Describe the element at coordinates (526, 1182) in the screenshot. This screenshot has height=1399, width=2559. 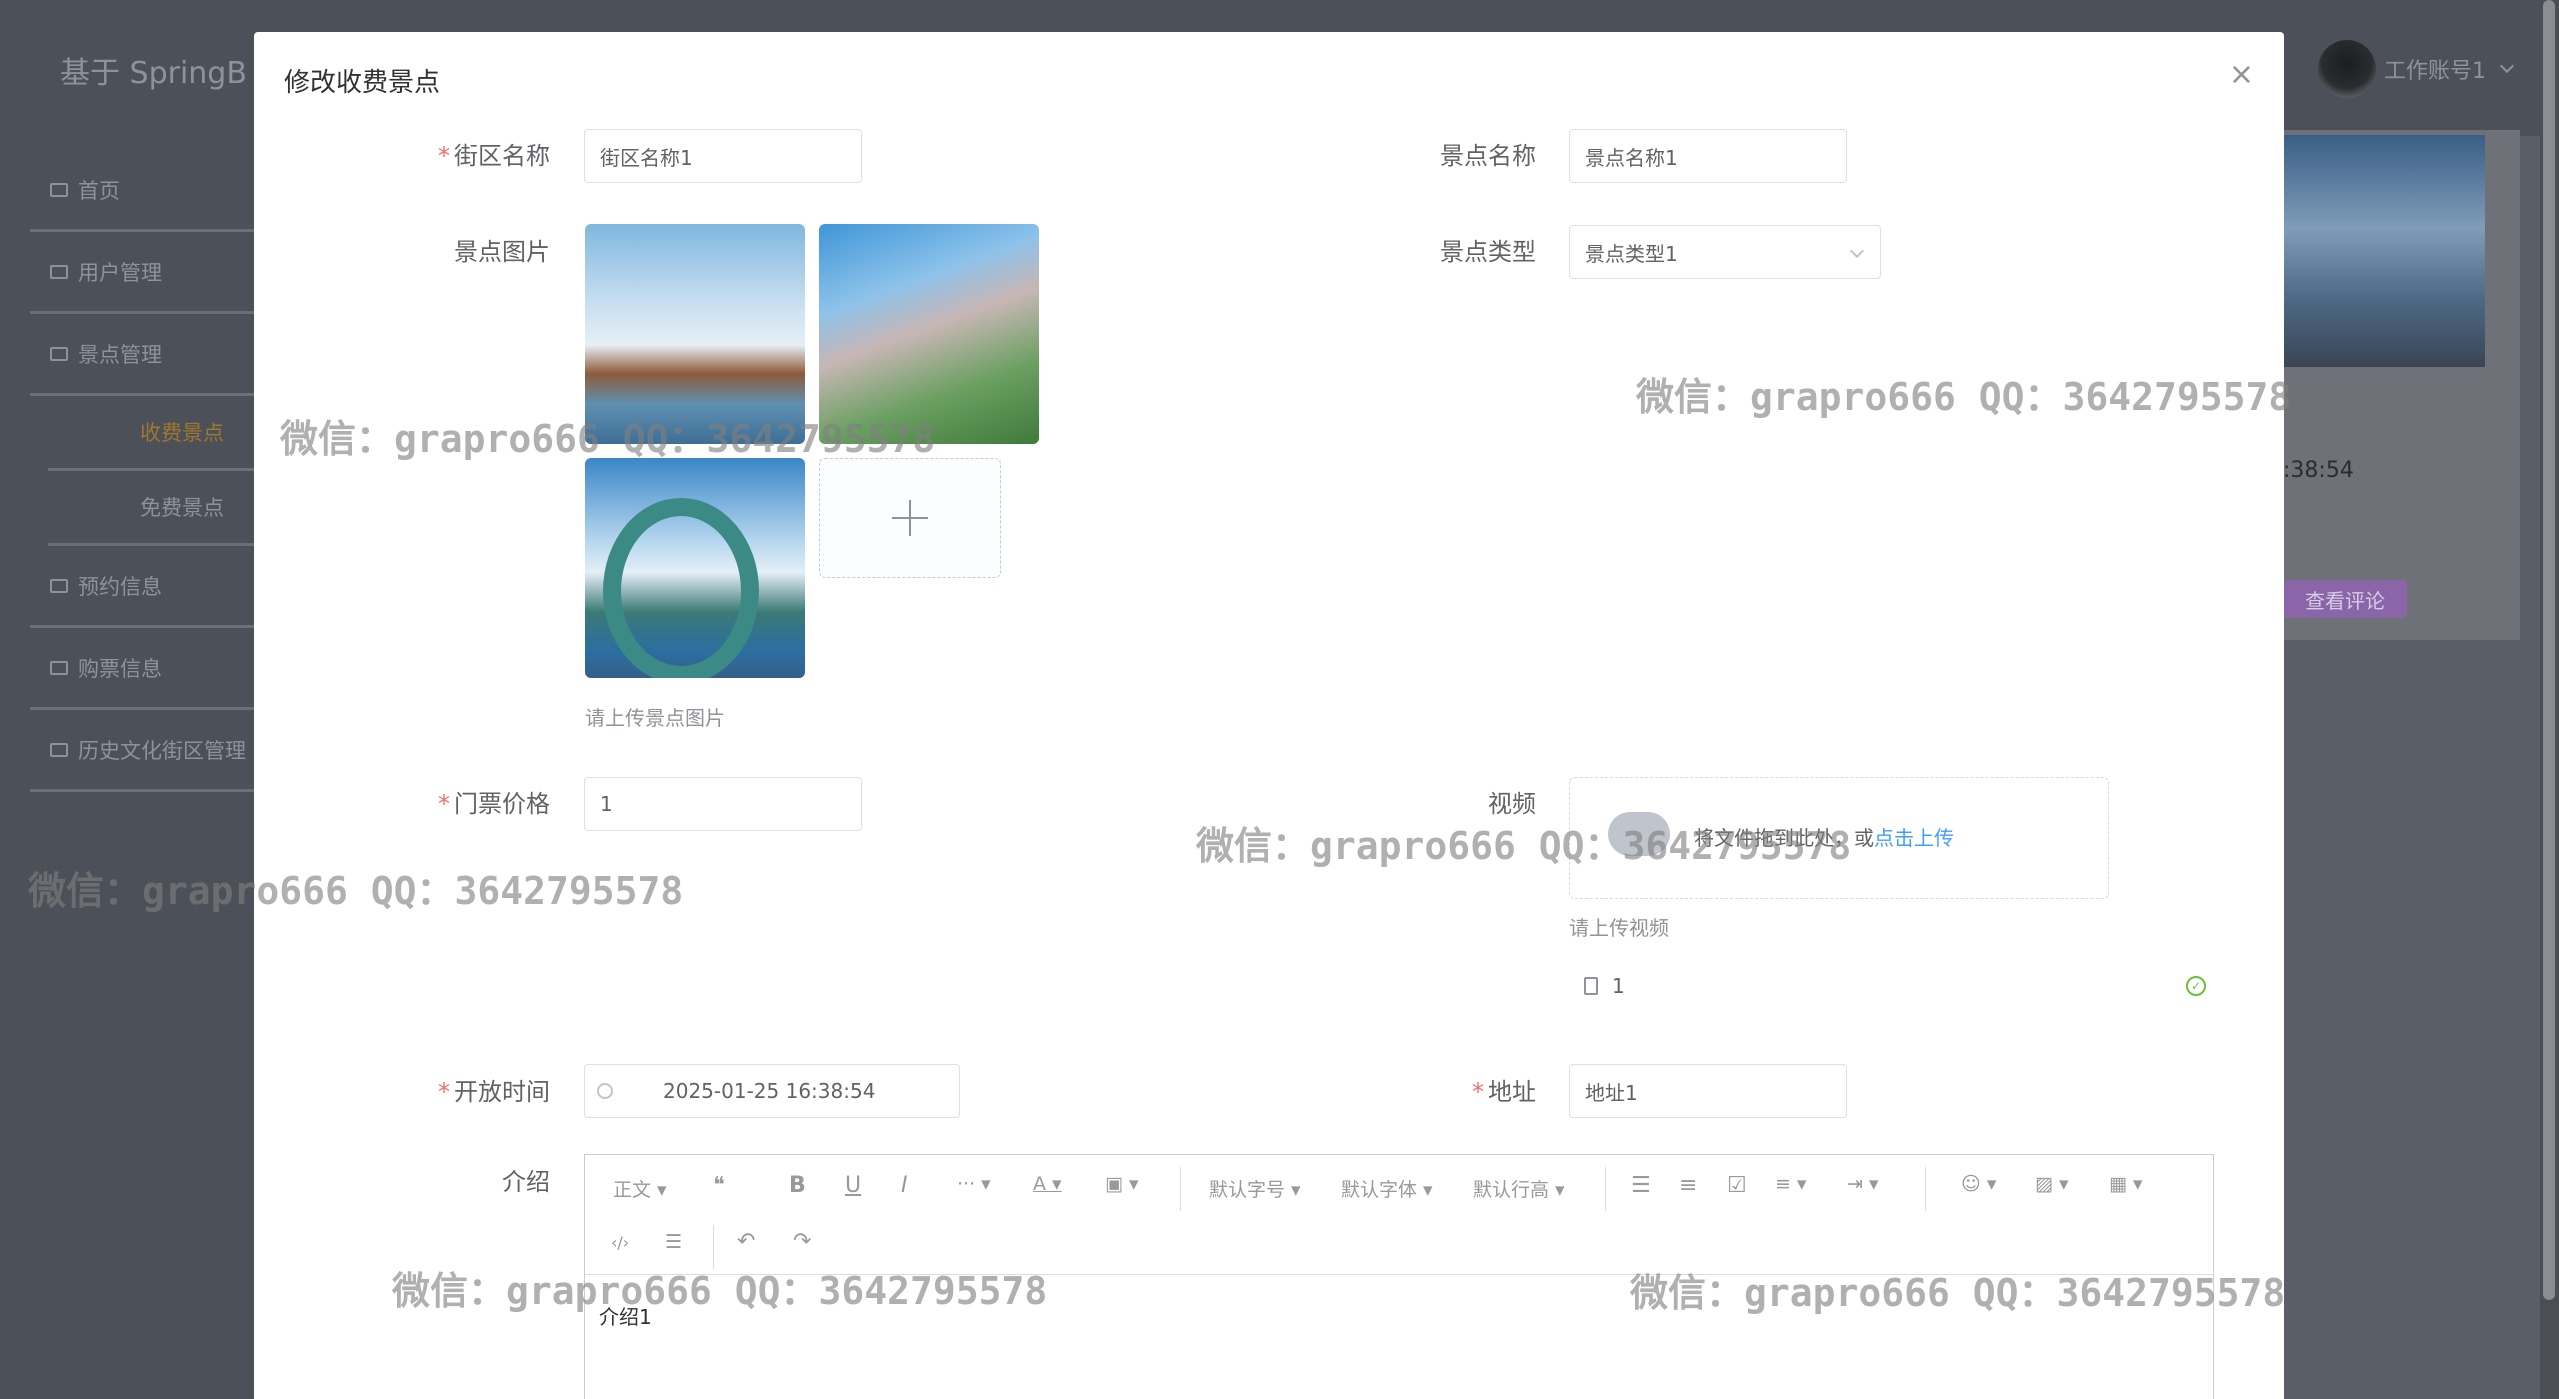
I see `intro-label: 介绍` at that location.